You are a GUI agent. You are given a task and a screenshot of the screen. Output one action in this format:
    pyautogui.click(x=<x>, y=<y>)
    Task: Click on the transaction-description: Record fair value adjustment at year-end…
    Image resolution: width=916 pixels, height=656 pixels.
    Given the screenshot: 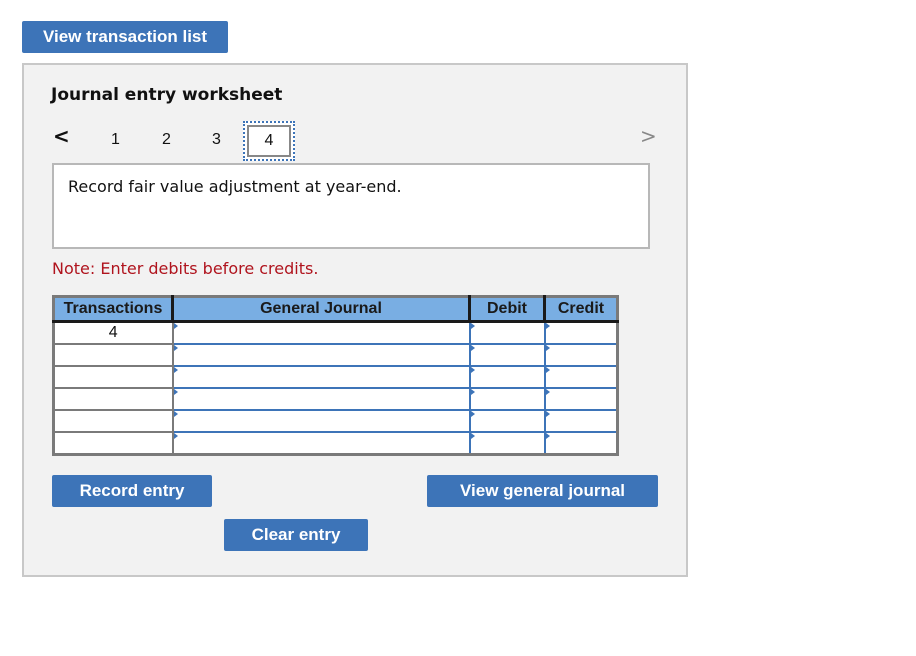 What is the action you would take?
    pyautogui.click(x=351, y=206)
    